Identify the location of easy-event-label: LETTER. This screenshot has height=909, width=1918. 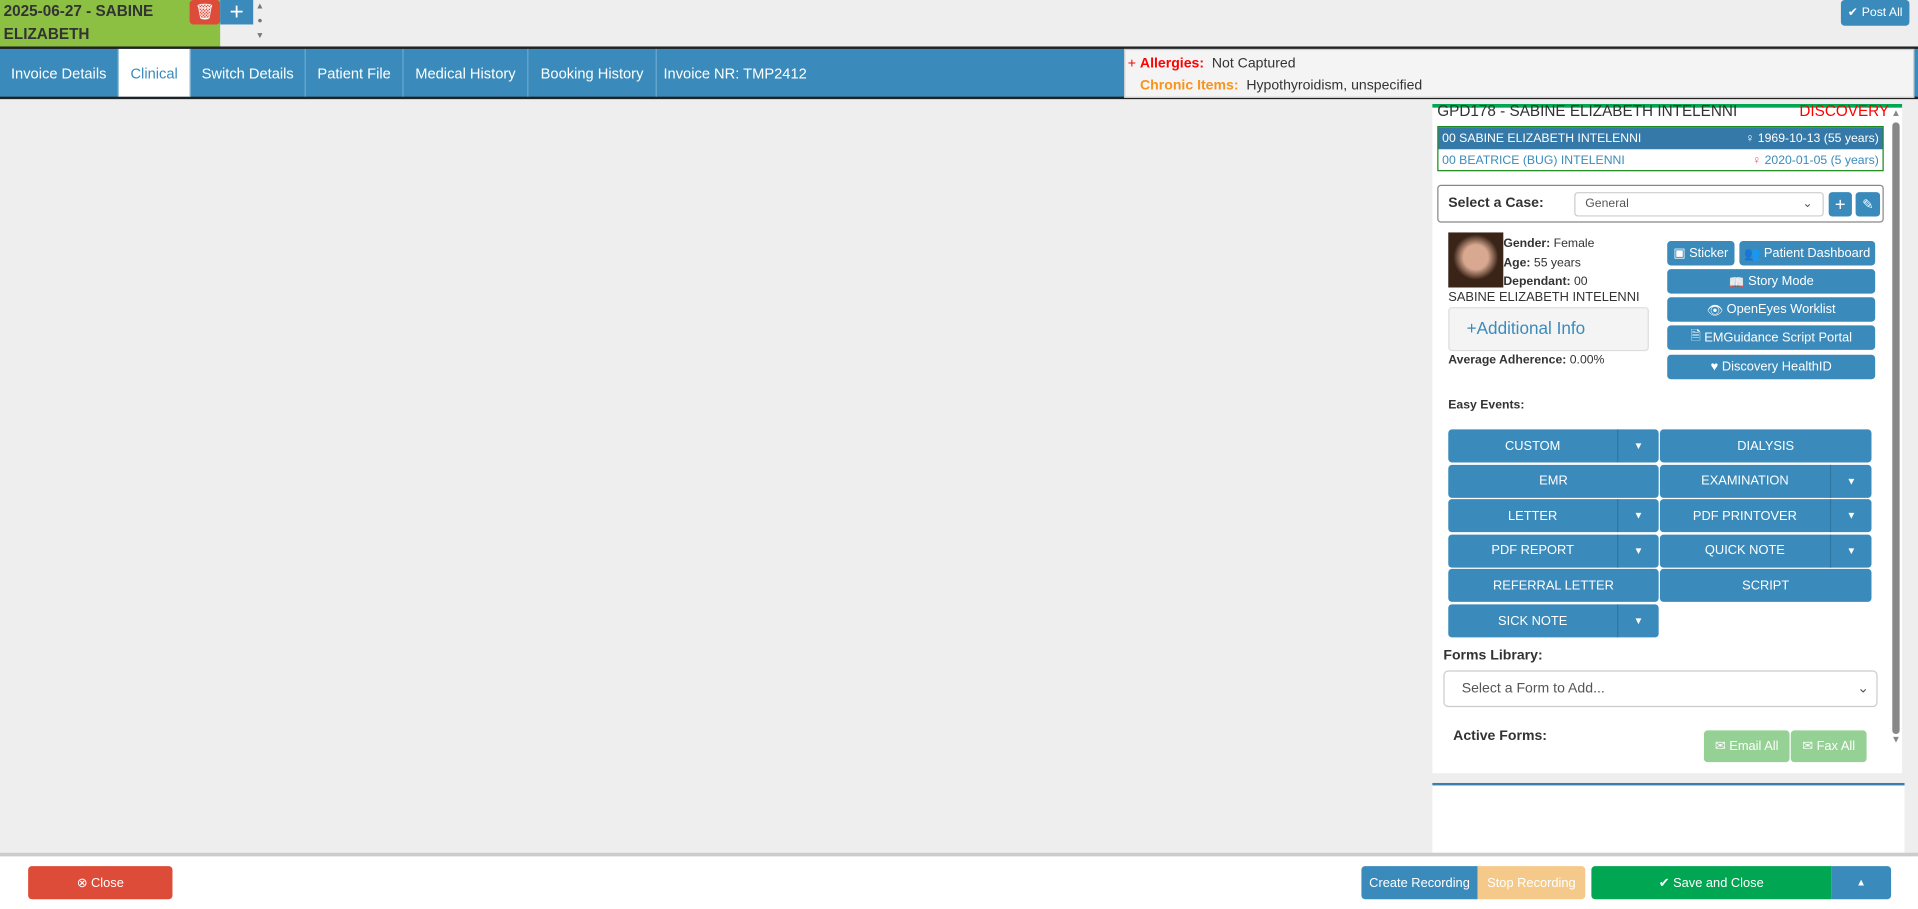
(1533, 516).